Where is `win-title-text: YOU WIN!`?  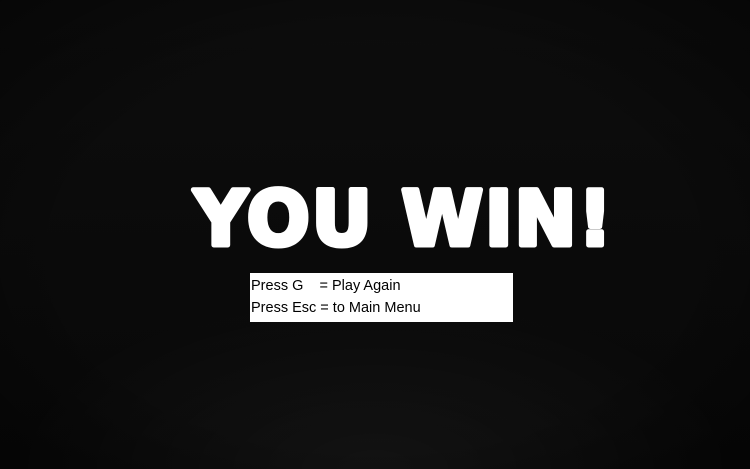 win-title-text: YOU WIN! is located at coordinates (403, 218).